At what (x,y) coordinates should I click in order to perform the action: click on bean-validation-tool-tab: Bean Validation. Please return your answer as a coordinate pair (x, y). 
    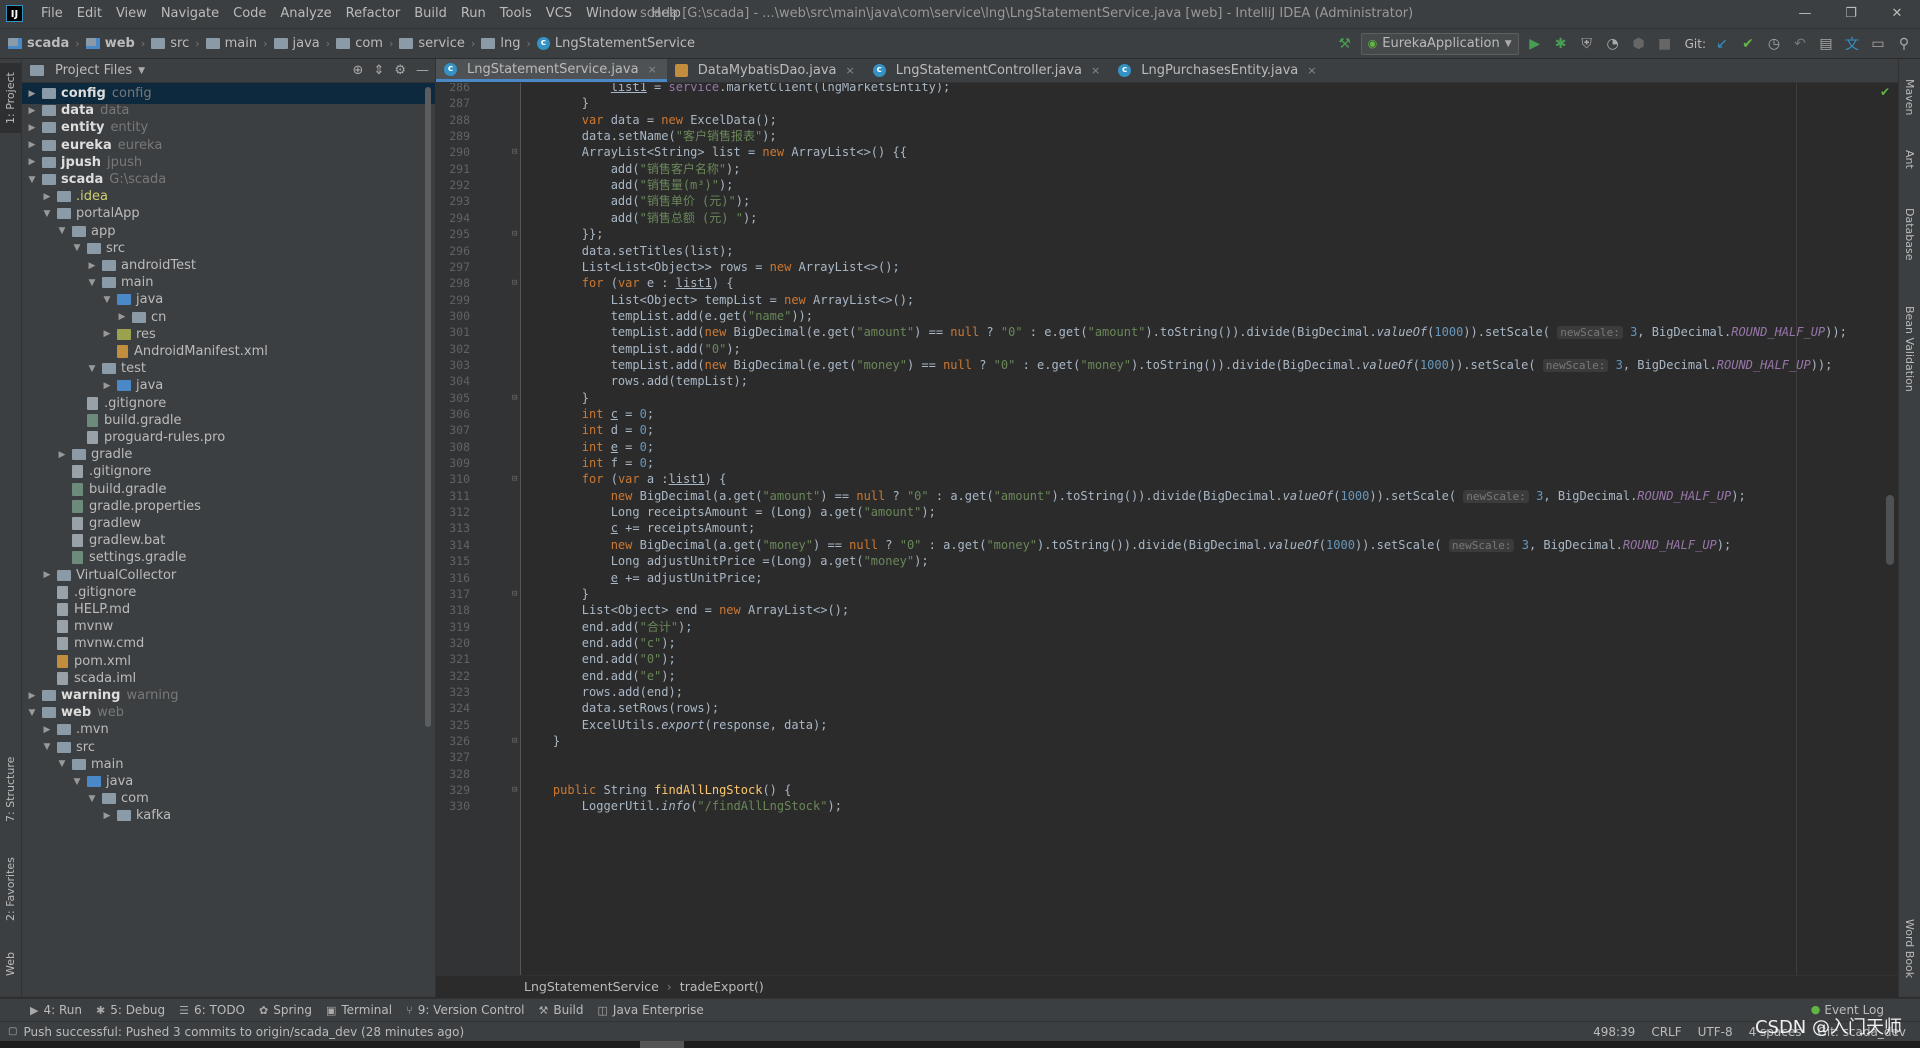
    Looking at the image, I should click on (1909, 349).